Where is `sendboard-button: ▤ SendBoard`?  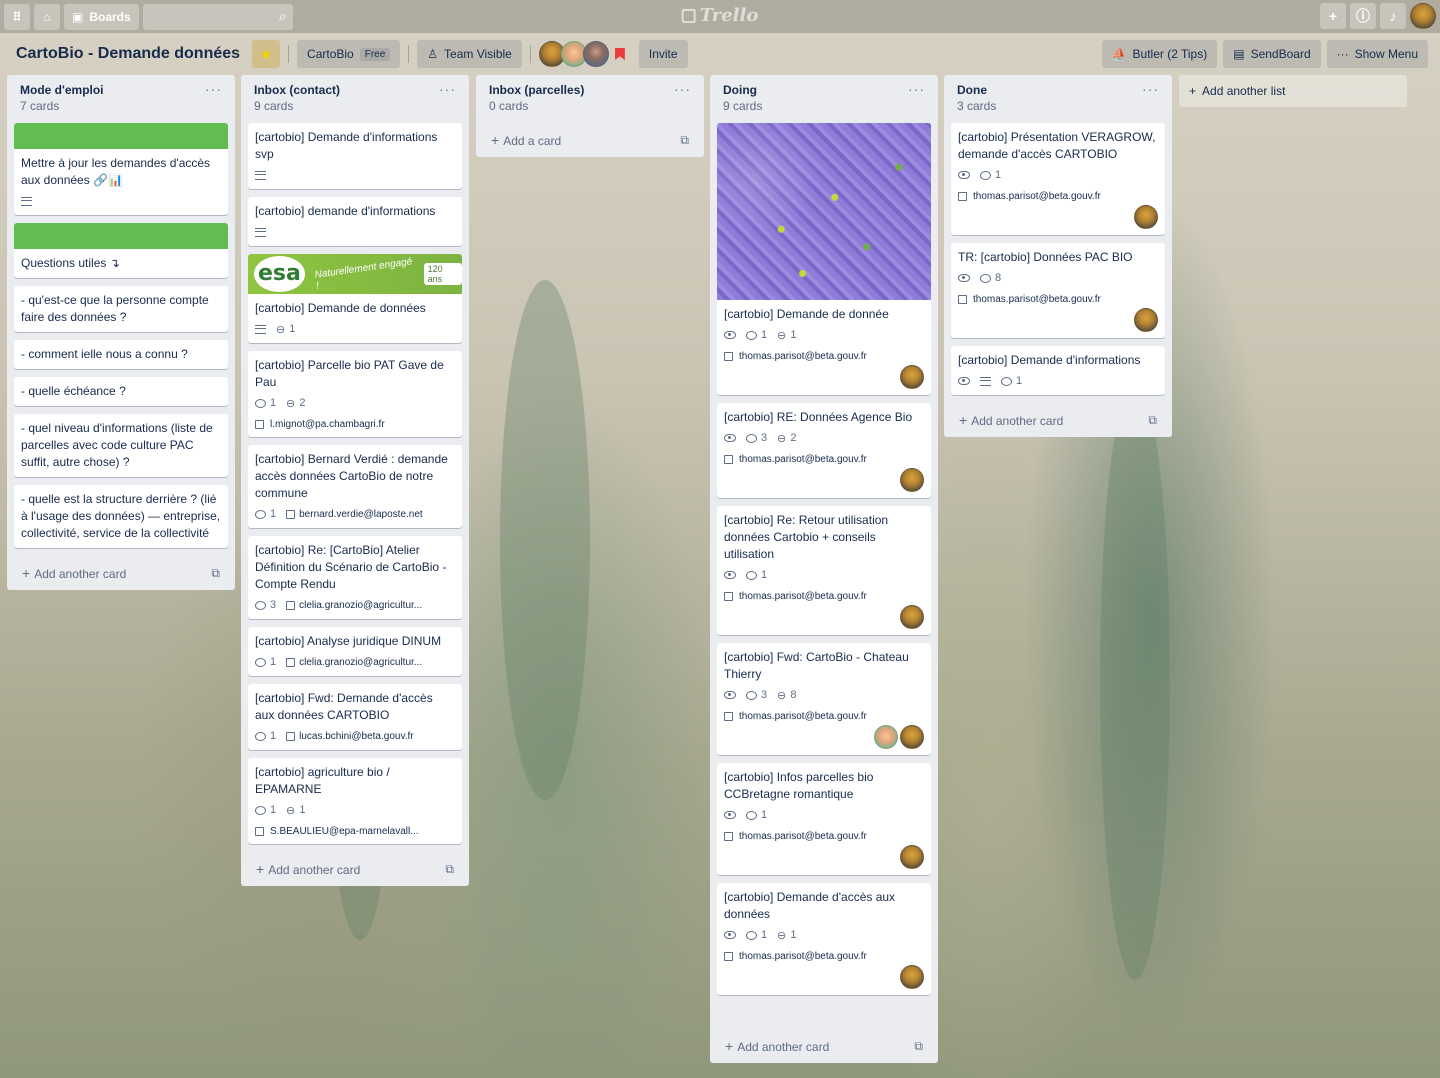 sendboard-button: ▤ SendBoard is located at coordinates (1272, 54).